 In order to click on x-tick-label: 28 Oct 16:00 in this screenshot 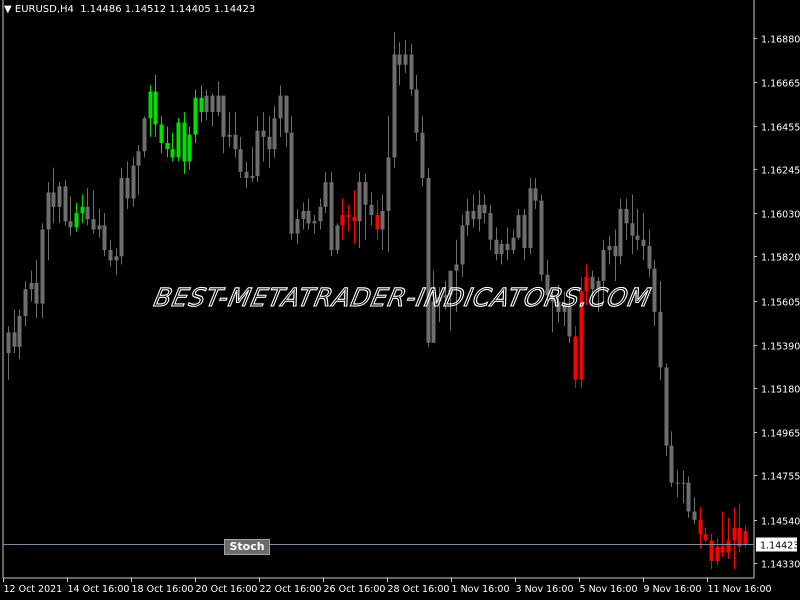, I will do `click(419, 589)`.